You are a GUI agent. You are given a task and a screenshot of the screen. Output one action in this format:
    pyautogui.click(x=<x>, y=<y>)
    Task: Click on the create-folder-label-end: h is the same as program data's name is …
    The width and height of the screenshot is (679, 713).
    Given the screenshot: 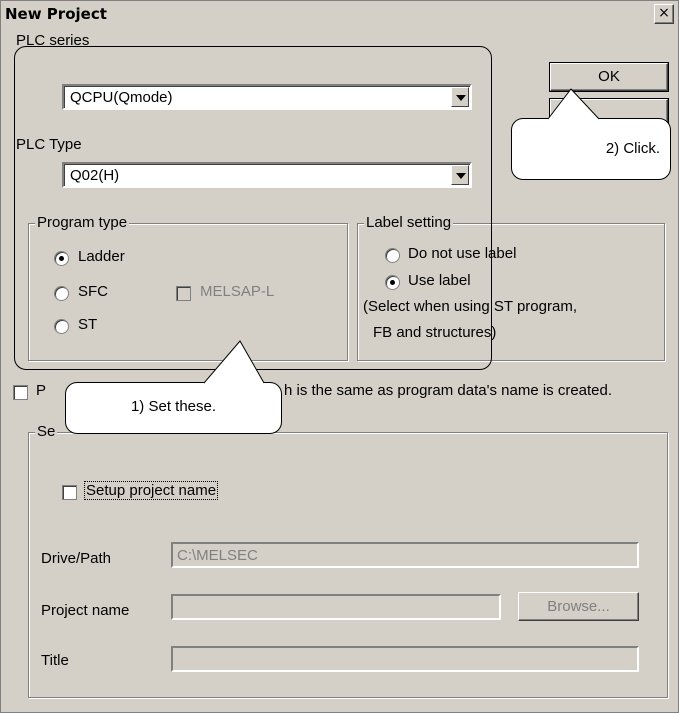 What is the action you would take?
    pyautogui.click(x=448, y=390)
    